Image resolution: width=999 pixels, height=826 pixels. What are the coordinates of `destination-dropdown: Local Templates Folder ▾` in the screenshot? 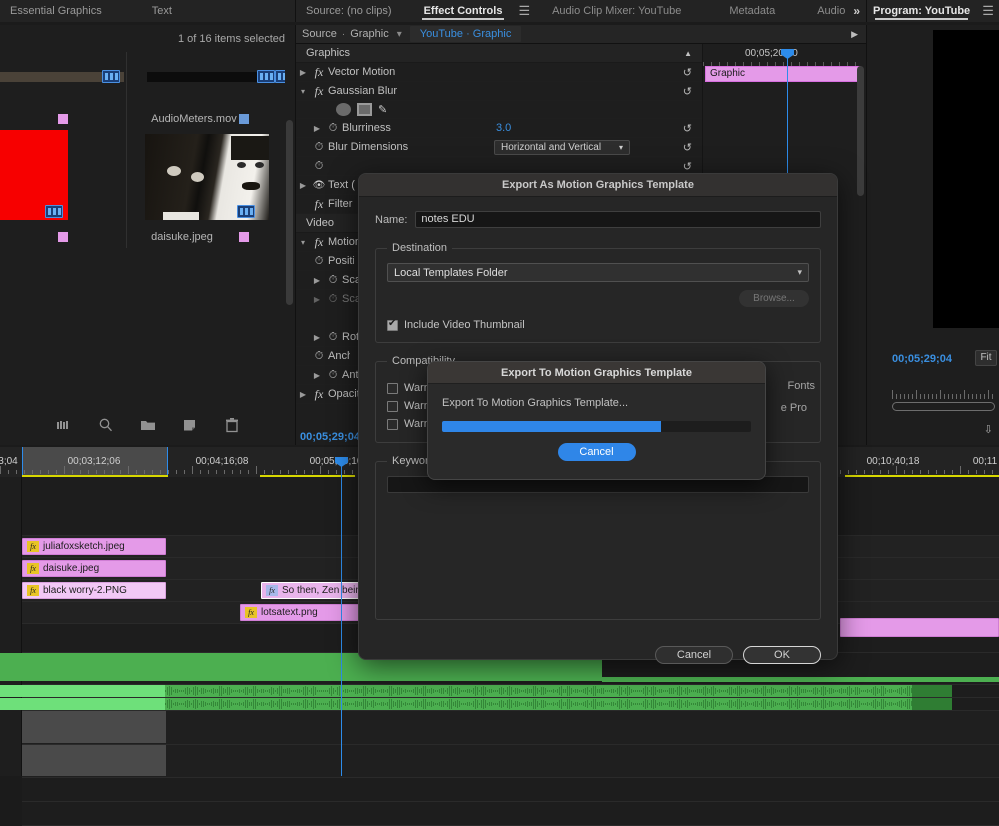 It's located at (598, 272).